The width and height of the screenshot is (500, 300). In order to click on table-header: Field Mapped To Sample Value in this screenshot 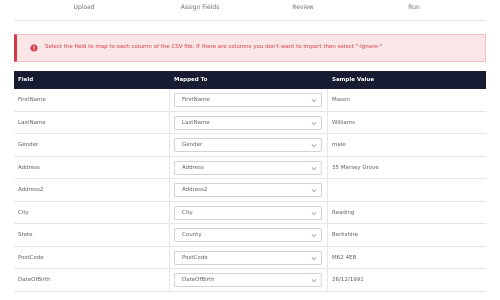, I will do `click(250, 80)`.